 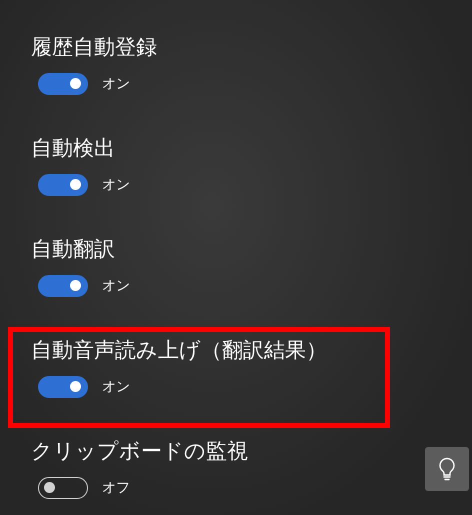 I want to click on setting-label: 自動音声読み上げ（翻訳結果）, so click(x=179, y=350).